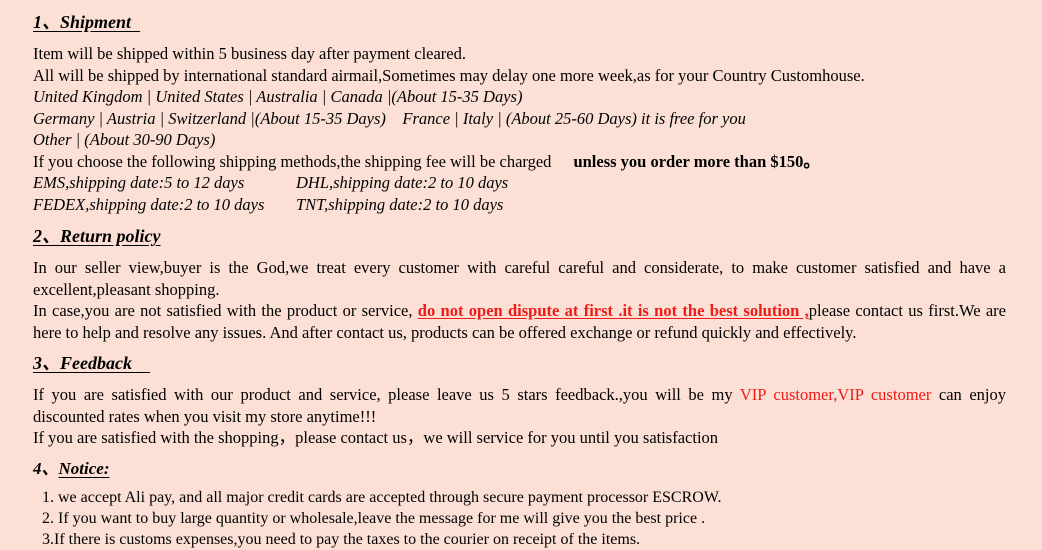  What do you see at coordinates (124, 139) in the screenshot?
I see `shipment-zone-3: Other | (About 30-90 Days)` at bounding box center [124, 139].